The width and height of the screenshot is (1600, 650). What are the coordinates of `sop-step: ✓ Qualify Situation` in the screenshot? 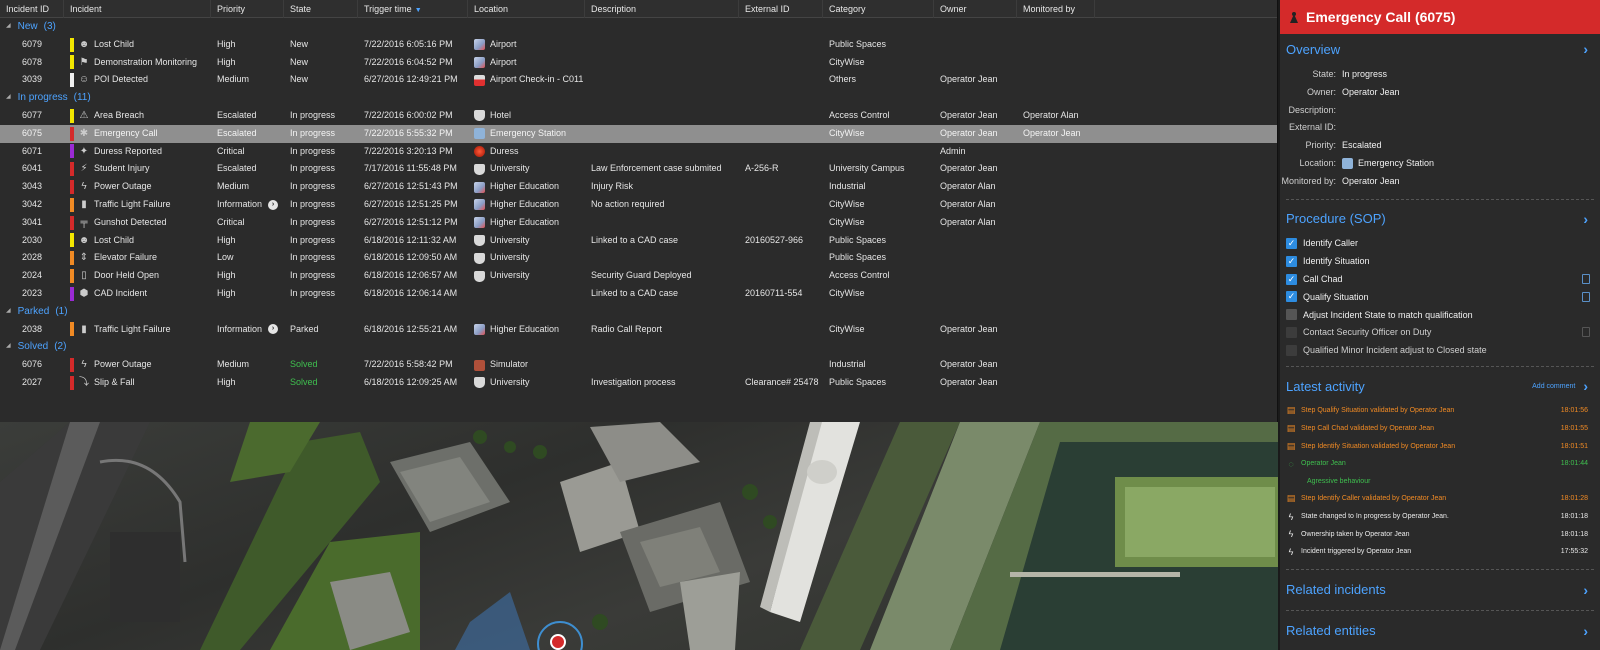 It's located at (1440, 297).